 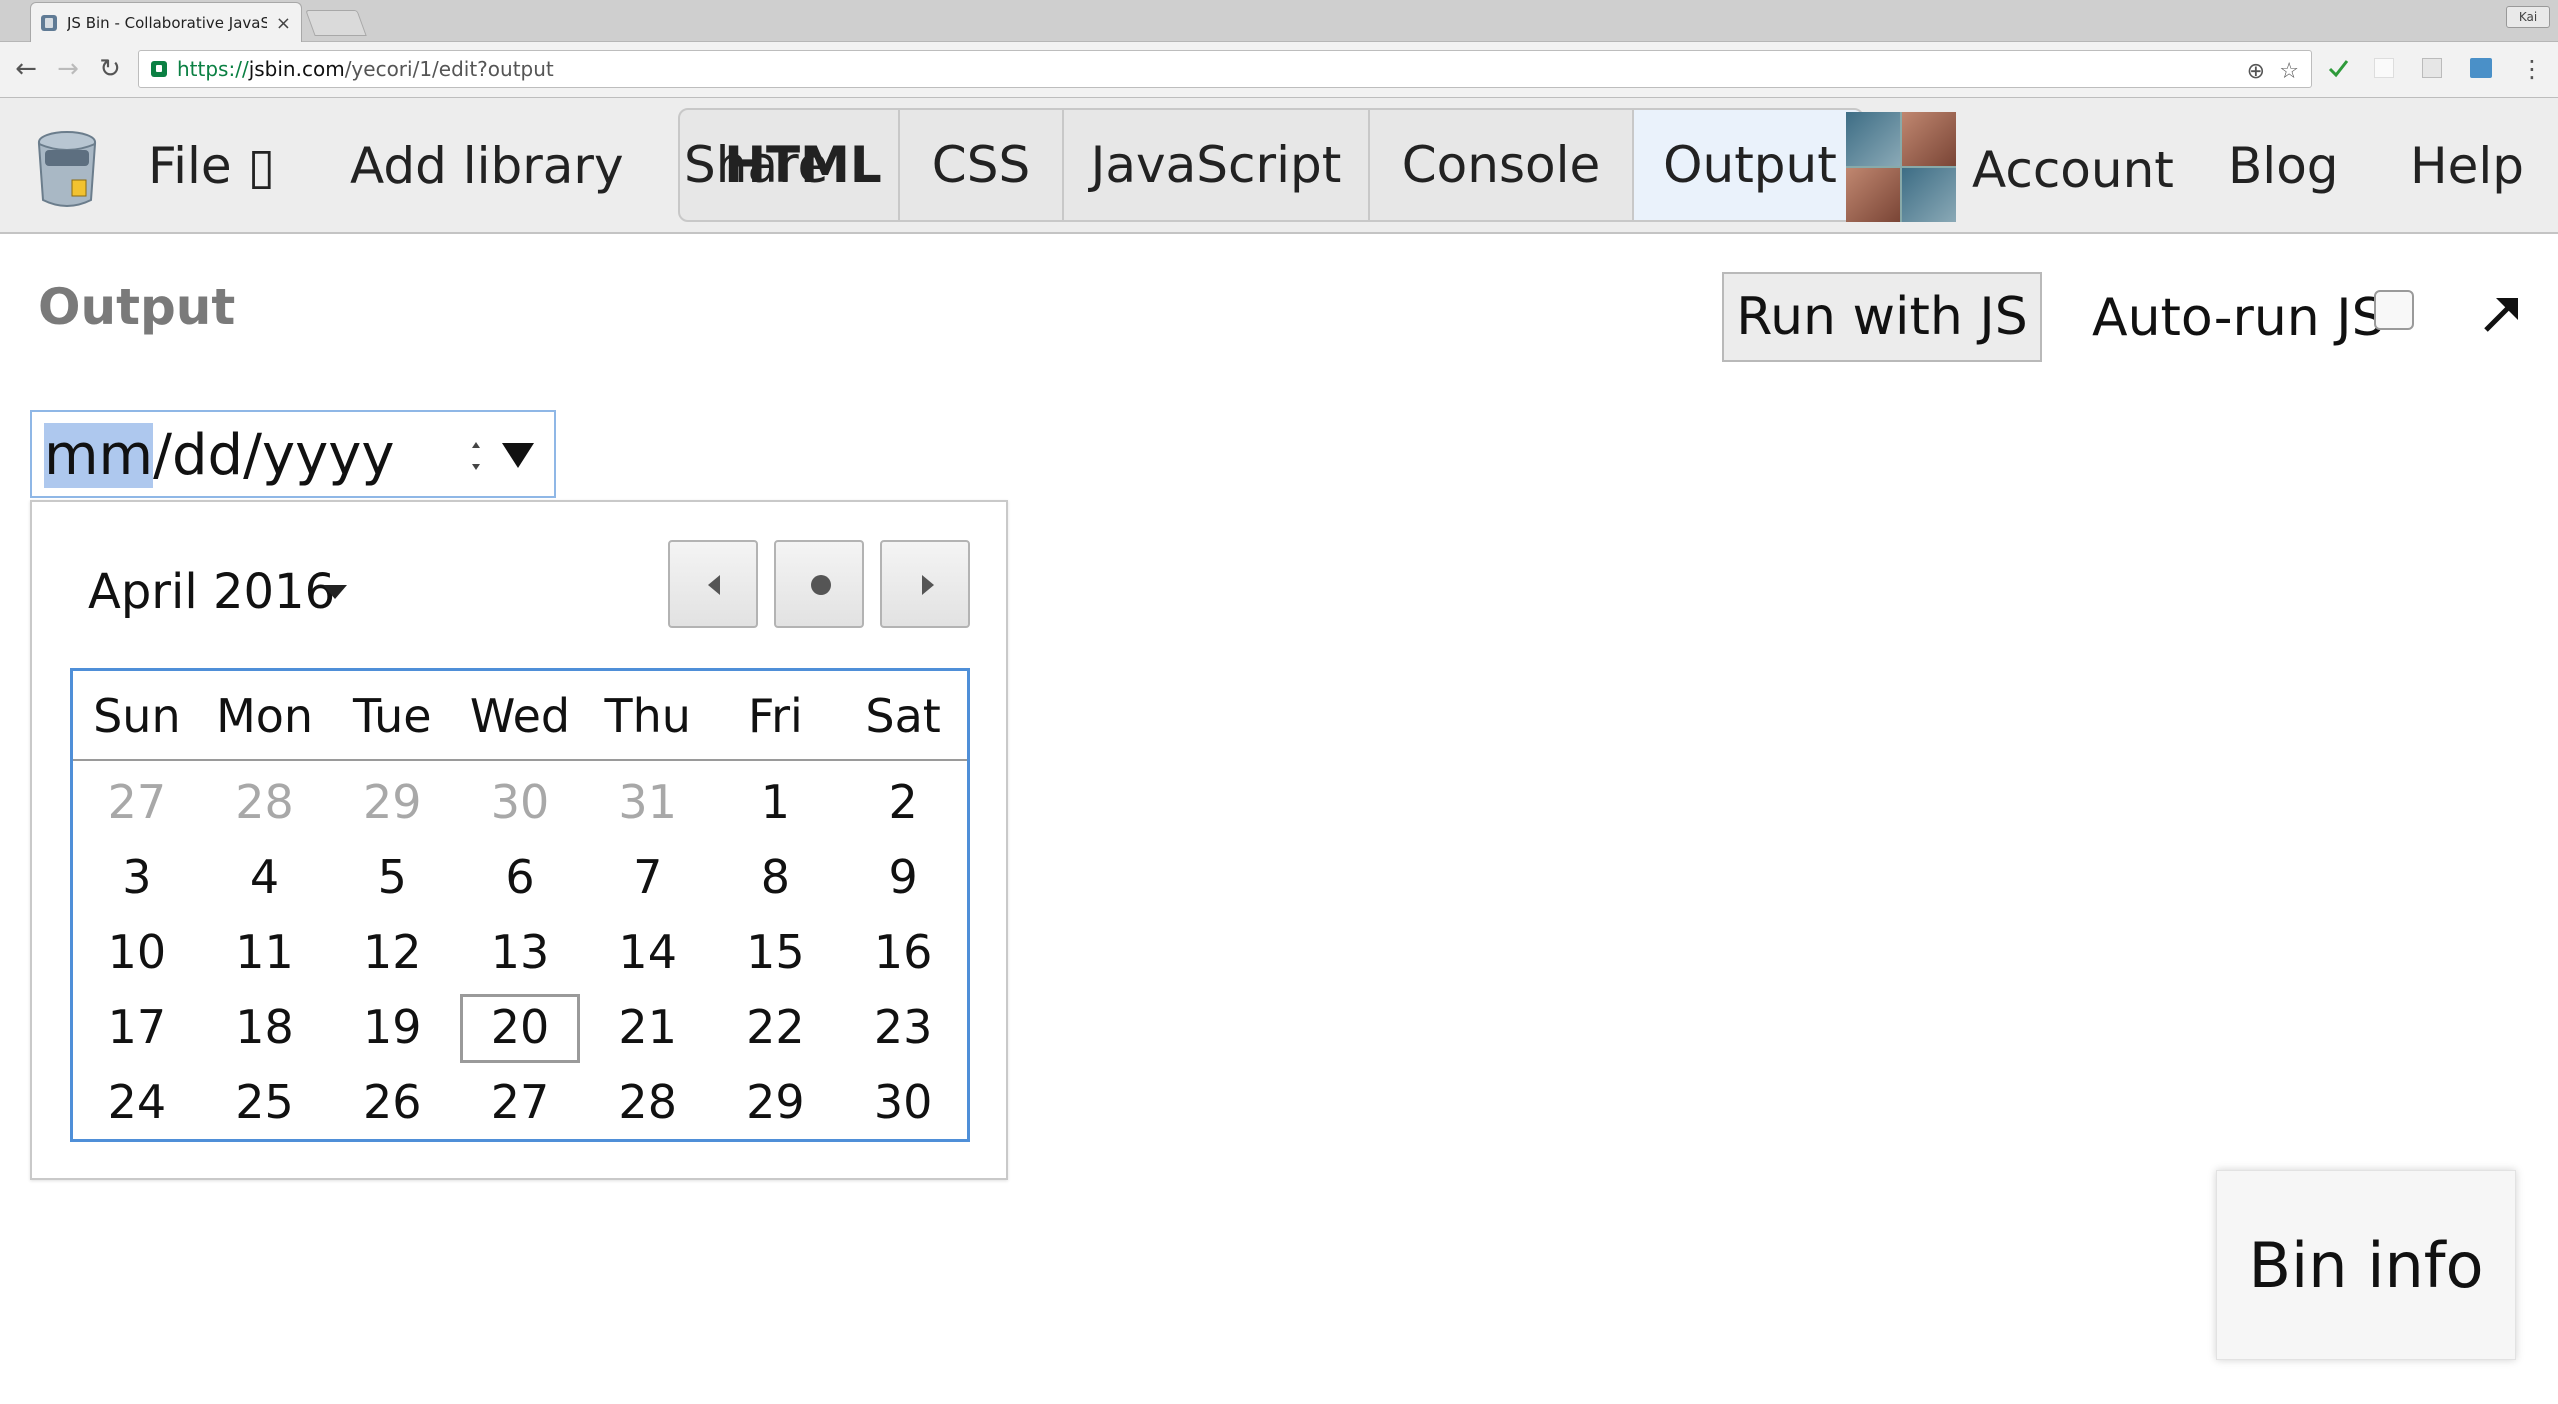 What do you see at coordinates (2283, 166) in the screenshot?
I see `blog-link: Blog` at bounding box center [2283, 166].